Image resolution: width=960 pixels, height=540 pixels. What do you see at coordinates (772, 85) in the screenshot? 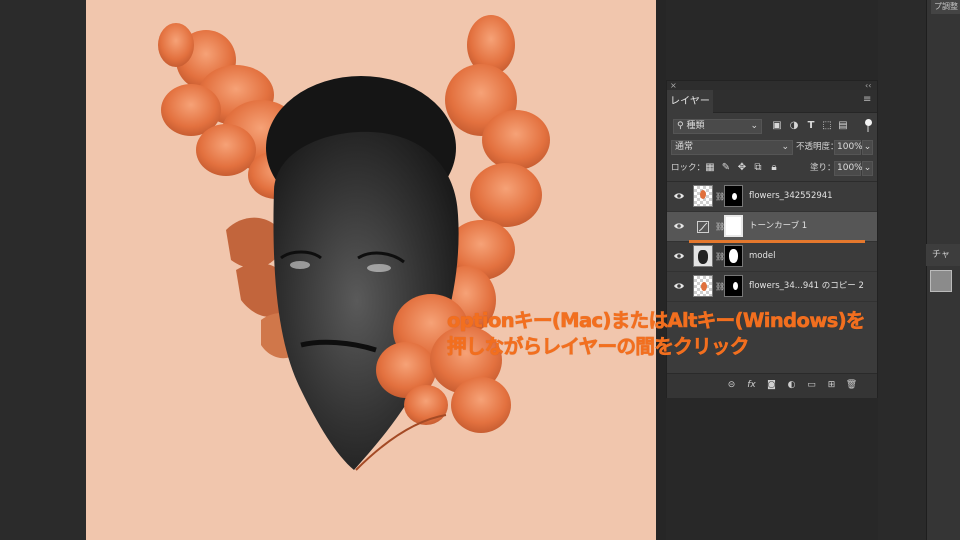
I see `panel-title-bar: × ‹‹` at bounding box center [772, 85].